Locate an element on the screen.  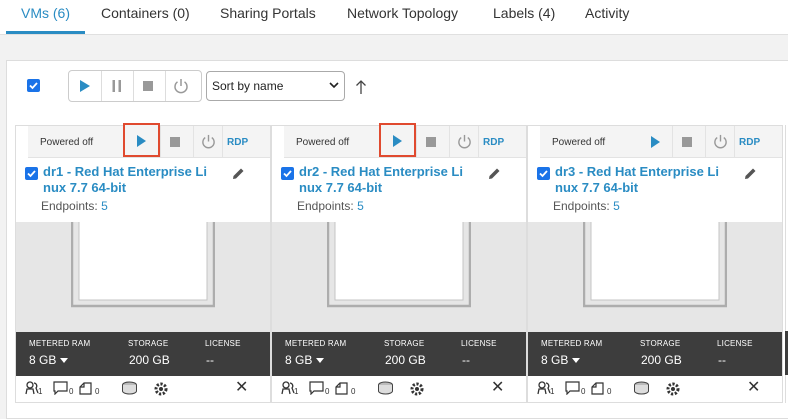
tab-containers: Containers (0) is located at coordinates (145, 16).